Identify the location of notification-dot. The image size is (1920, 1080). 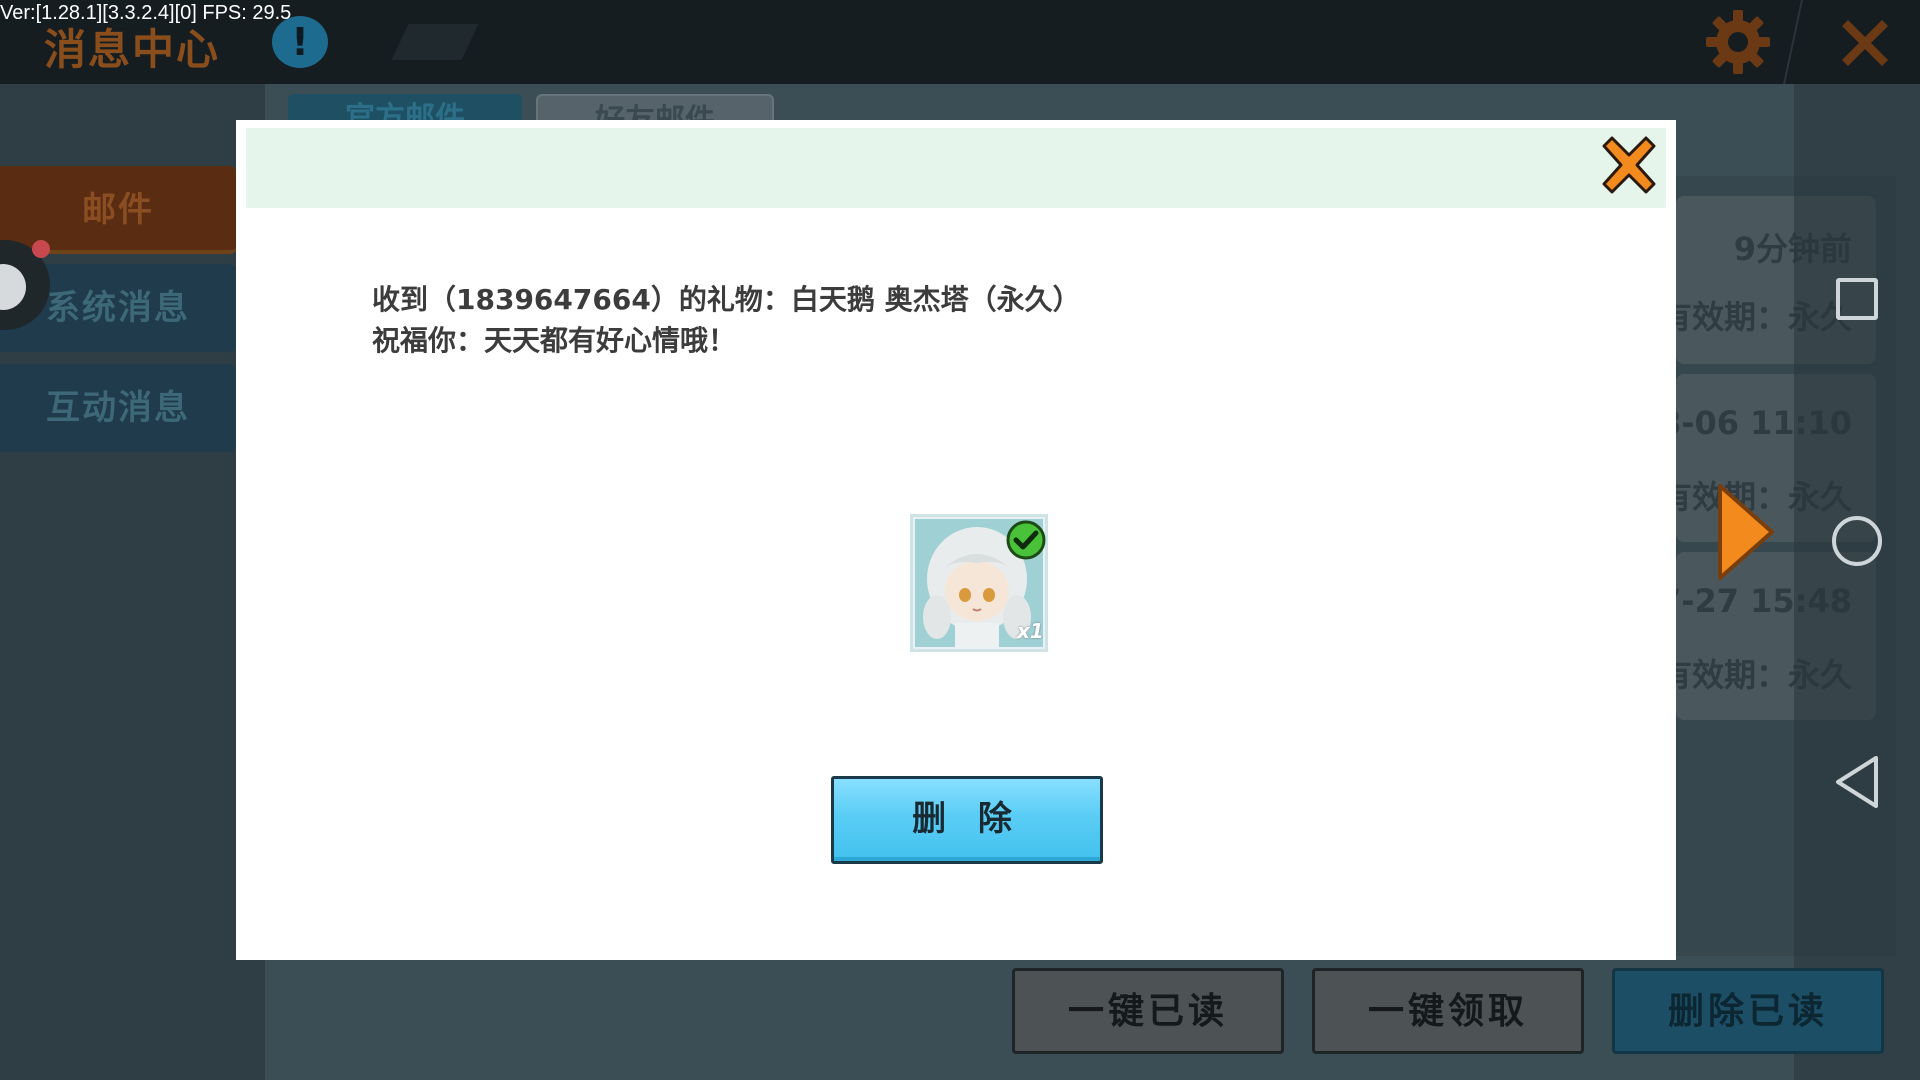
(41, 249).